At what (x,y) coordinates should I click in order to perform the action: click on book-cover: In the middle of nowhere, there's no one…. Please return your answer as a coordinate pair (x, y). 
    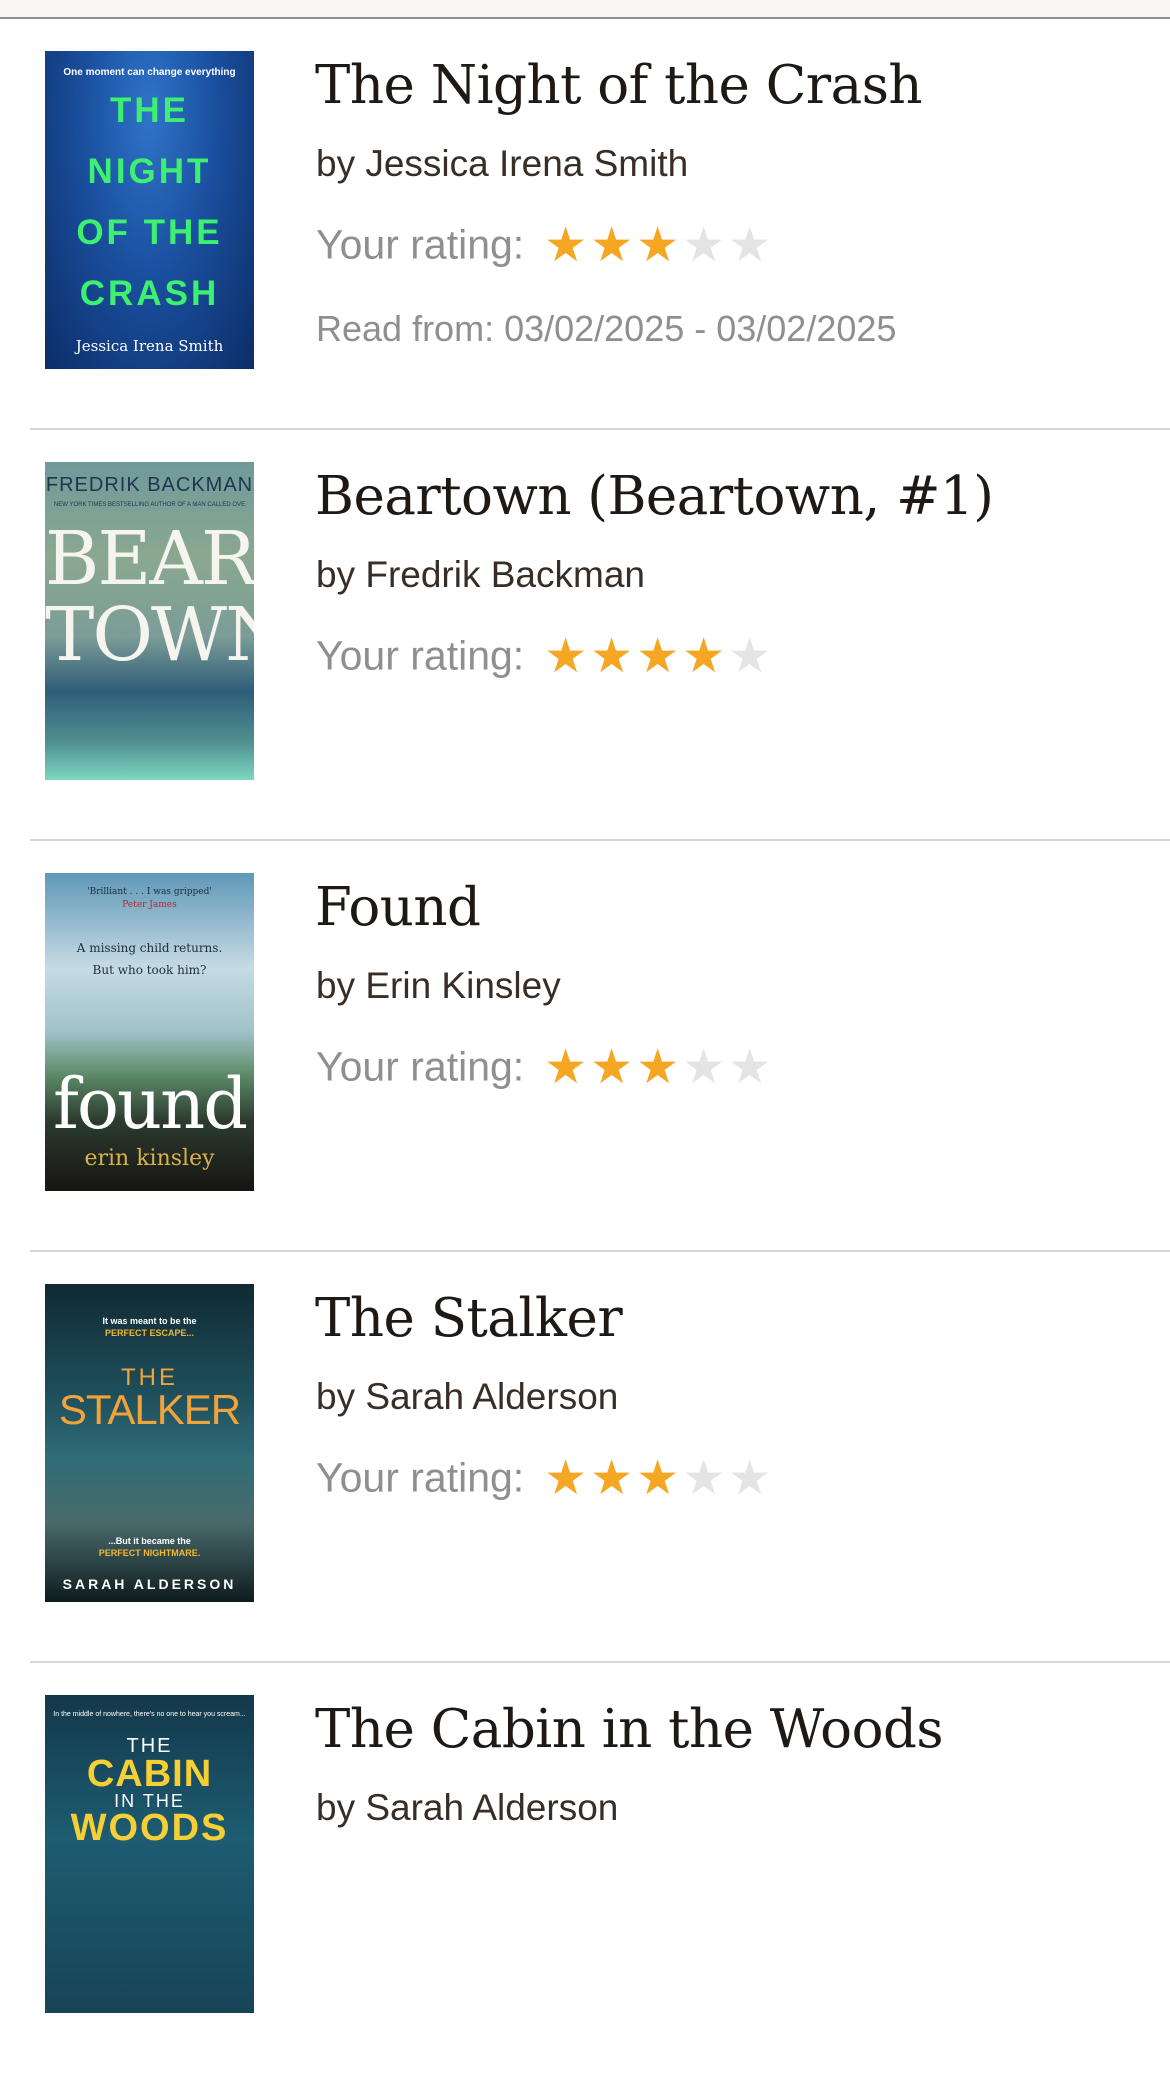
    Looking at the image, I should click on (149, 1854).